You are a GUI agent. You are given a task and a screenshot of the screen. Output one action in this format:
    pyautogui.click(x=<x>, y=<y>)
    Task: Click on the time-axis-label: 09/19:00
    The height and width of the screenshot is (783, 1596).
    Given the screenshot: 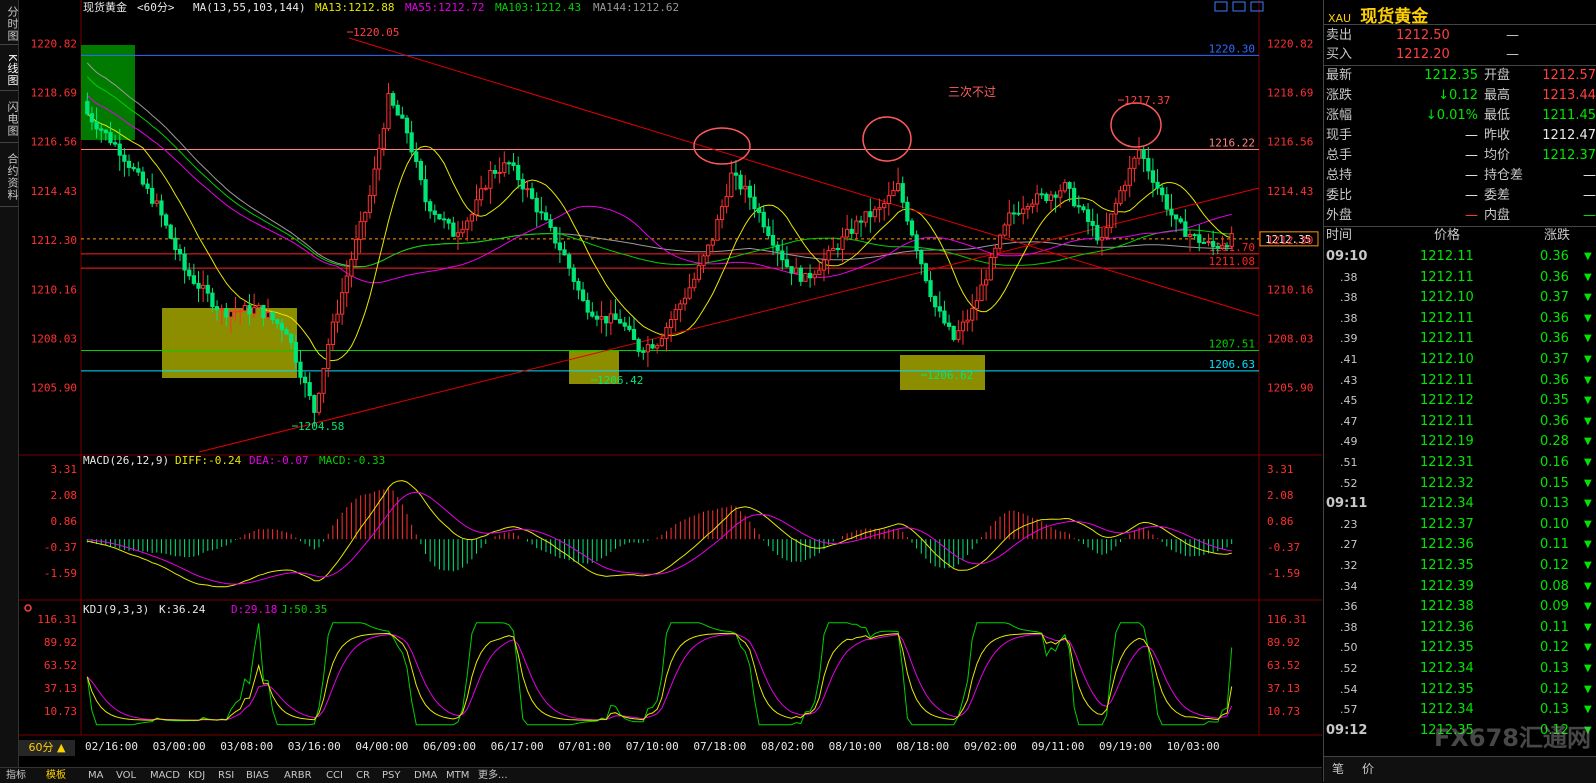 What is the action you would take?
    pyautogui.click(x=1125, y=746)
    